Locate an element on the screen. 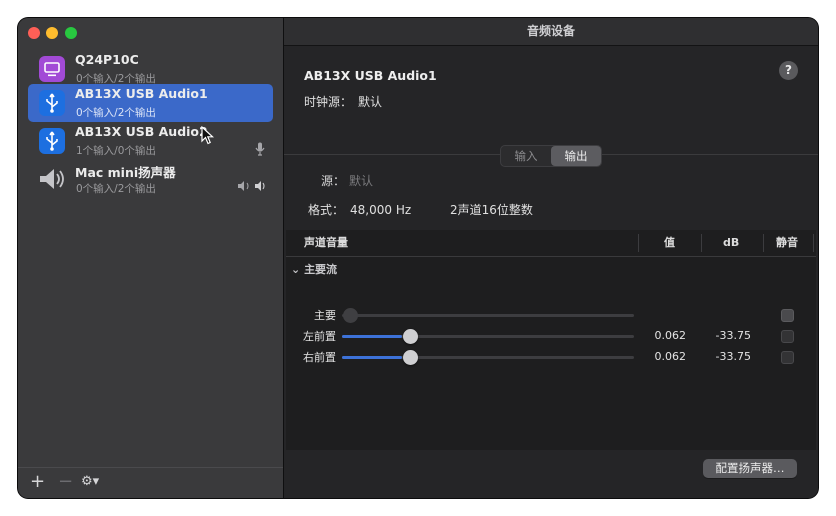 The width and height of the screenshot is (836, 516). format-channels-select: 2声道16位整数 is located at coordinates (491, 209).